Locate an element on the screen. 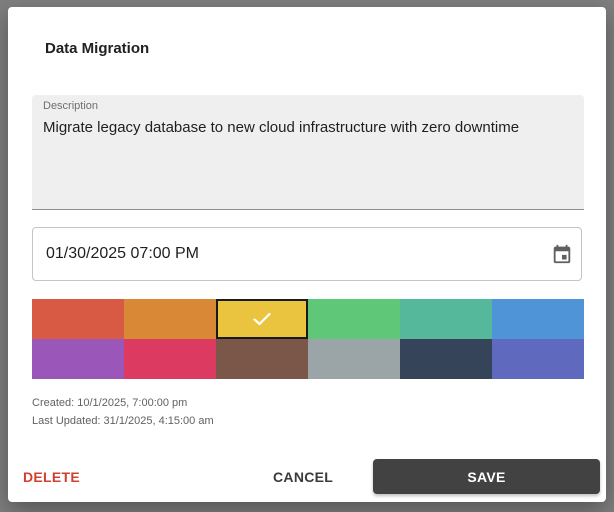  calendar-icon is located at coordinates (562, 254).